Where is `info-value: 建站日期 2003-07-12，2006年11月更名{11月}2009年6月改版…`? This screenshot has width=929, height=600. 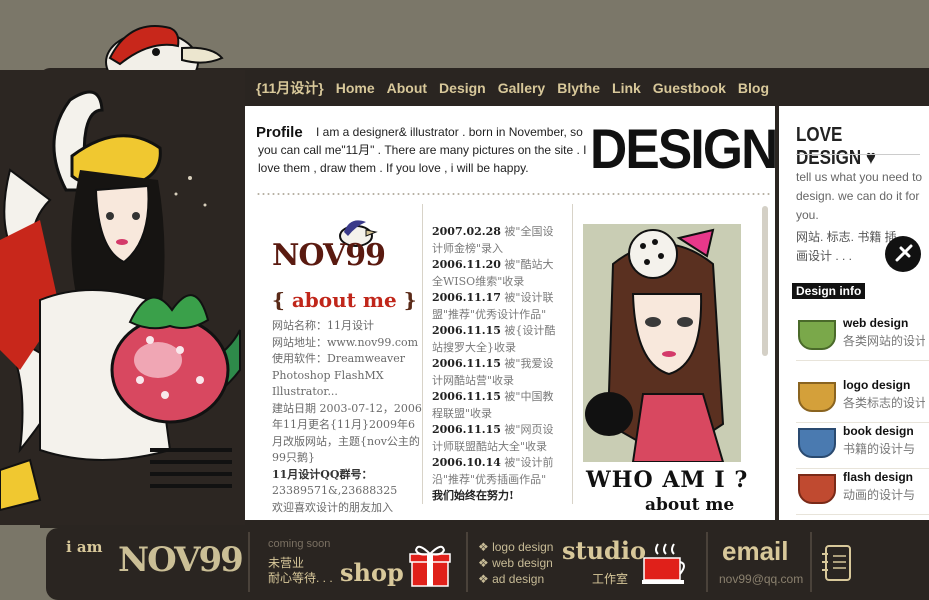 info-value: 建站日期 2003-07-12，2006年11月更名{11月}2009年6月改版… is located at coordinates (347, 433).